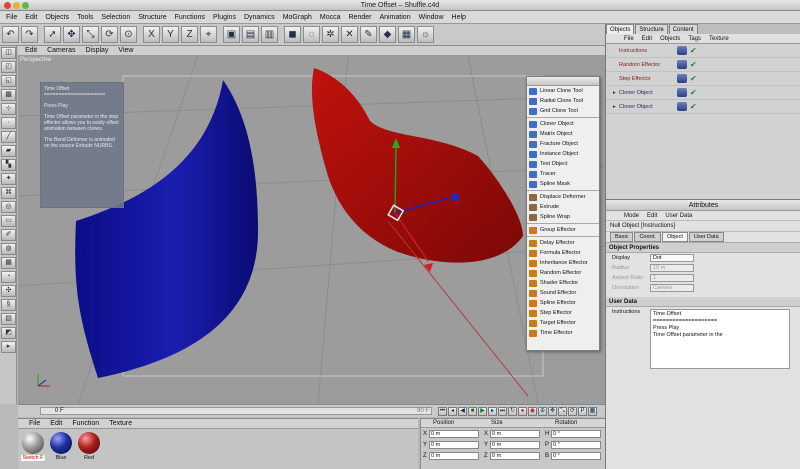  Describe the element at coordinates (259, 17) in the screenshot. I see `menu-dynamics: Dynamics` at that location.